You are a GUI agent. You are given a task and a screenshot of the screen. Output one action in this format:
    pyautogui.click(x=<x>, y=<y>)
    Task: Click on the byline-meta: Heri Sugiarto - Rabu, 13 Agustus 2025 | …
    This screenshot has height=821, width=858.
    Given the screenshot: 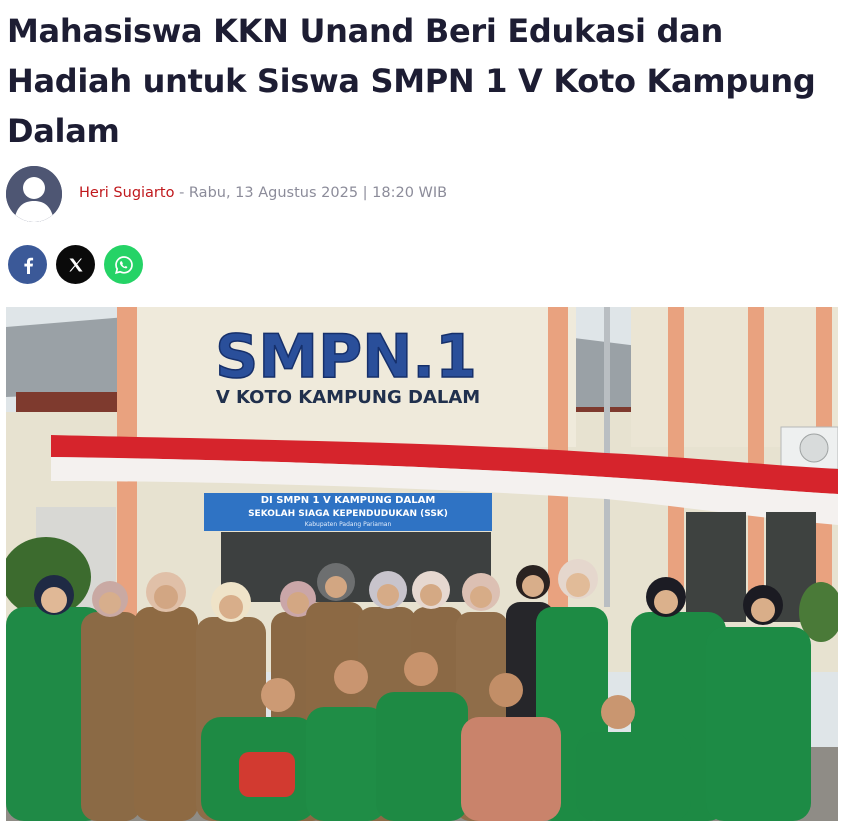 What is the action you would take?
    pyautogui.click(x=263, y=193)
    